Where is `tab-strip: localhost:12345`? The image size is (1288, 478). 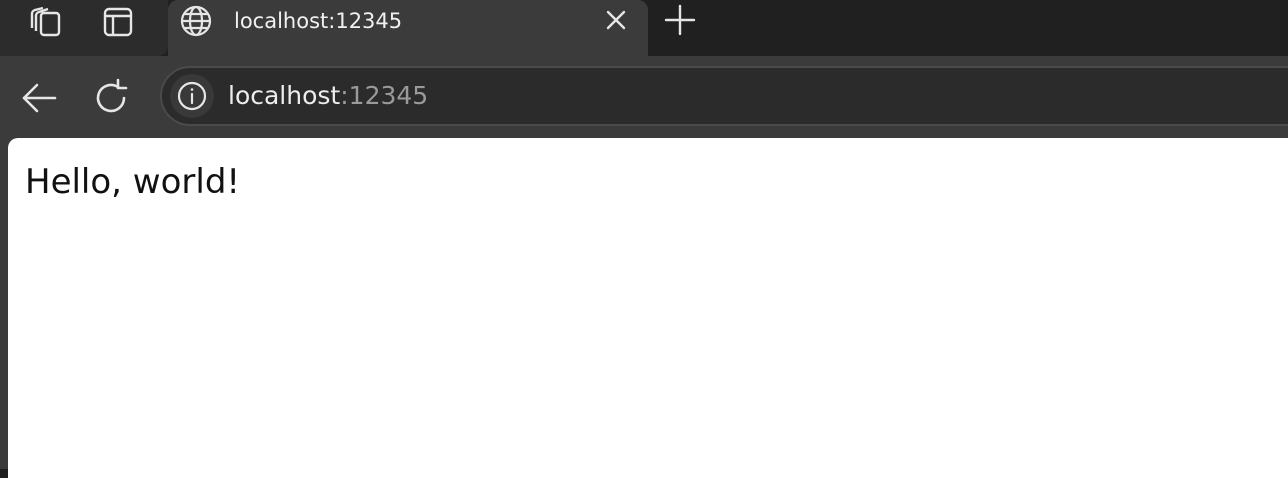
tab-strip: localhost:12345 is located at coordinates (644, 28).